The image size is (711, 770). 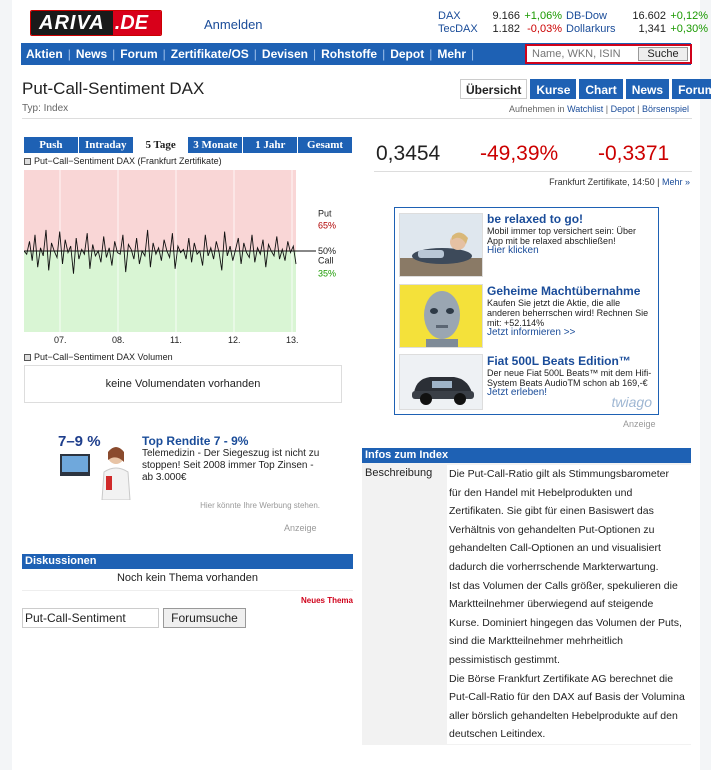 What do you see at coordinates (461, 16) in the screenshot?
I see `ticker-name: DAX` at bounding box center [461, 16].